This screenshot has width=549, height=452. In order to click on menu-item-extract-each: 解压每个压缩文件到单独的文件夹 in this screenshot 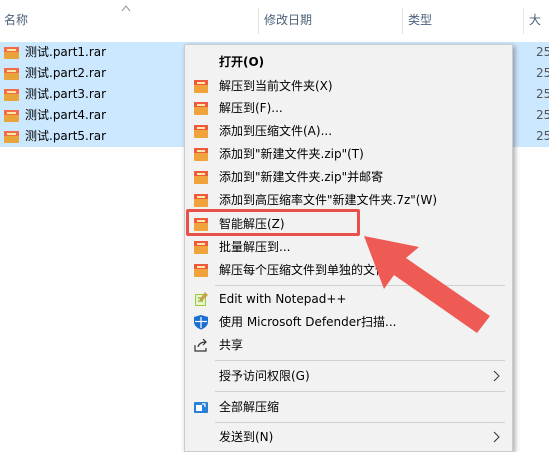, I will do `click(348, 270)`.